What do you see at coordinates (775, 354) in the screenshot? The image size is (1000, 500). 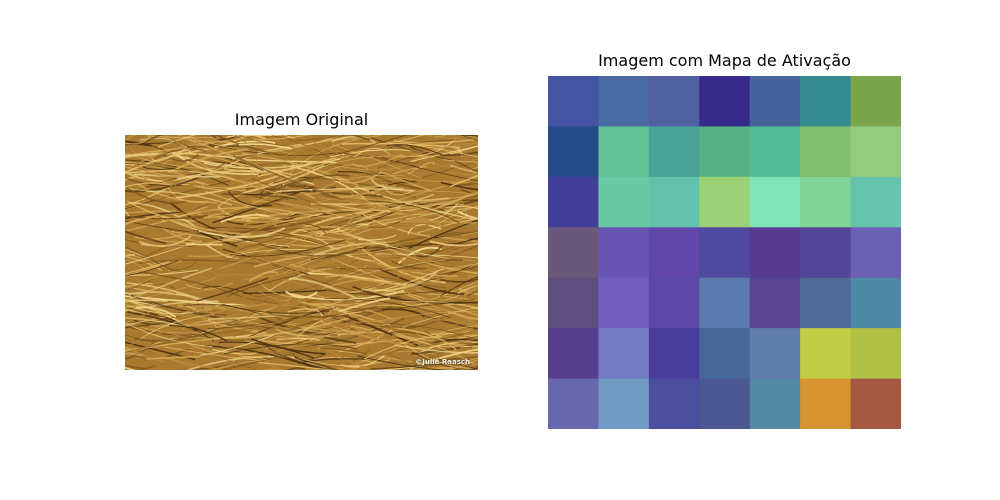 I see `heatmap-cell-r5-c4` at bounding box center [775, 354].